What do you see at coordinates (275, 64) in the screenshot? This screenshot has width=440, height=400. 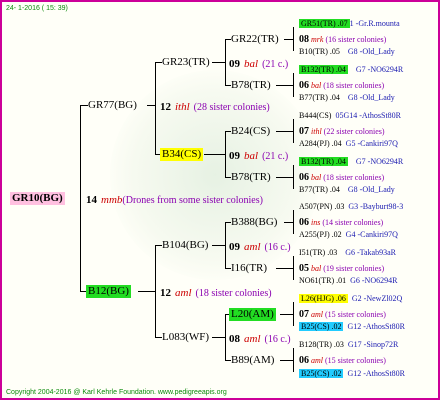 I see `gen-note: (21 c.)` at bounding box center [275, 64].